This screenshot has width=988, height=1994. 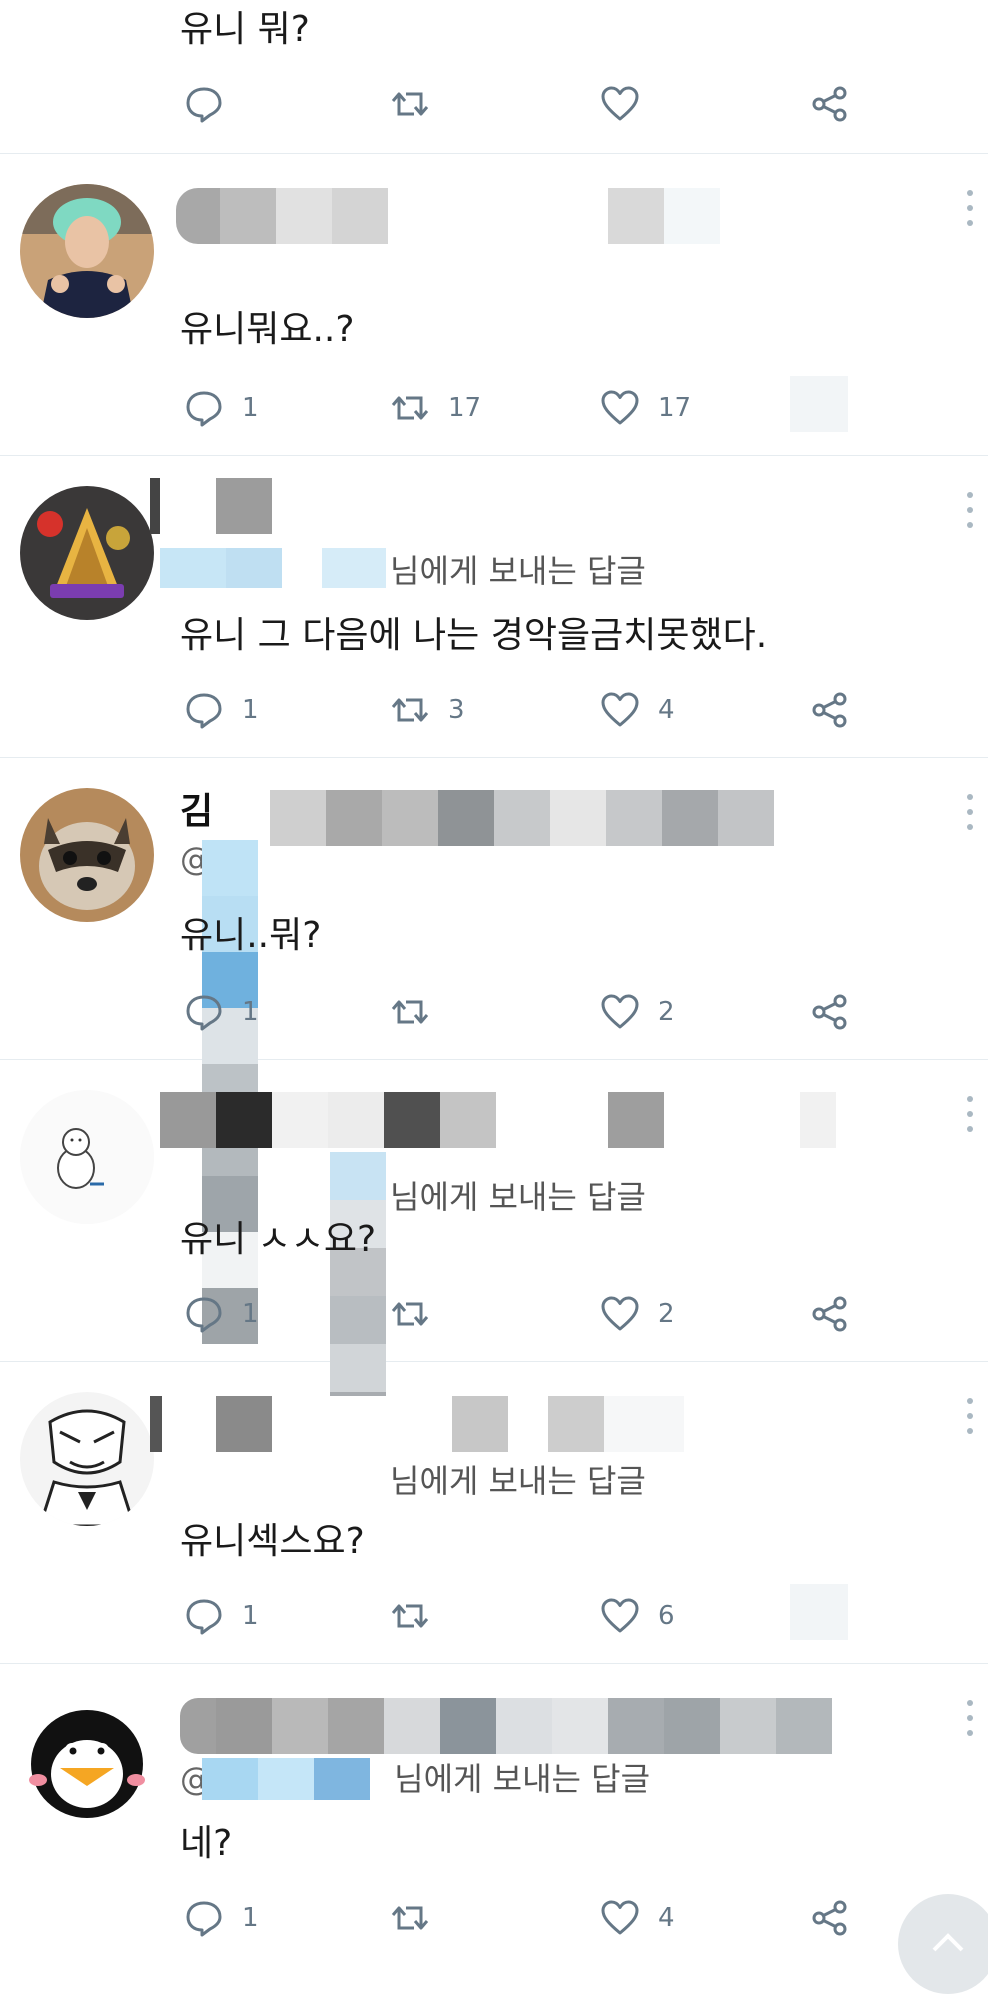 I want to click on avatar-penguin, so click(x=87, y=1761).